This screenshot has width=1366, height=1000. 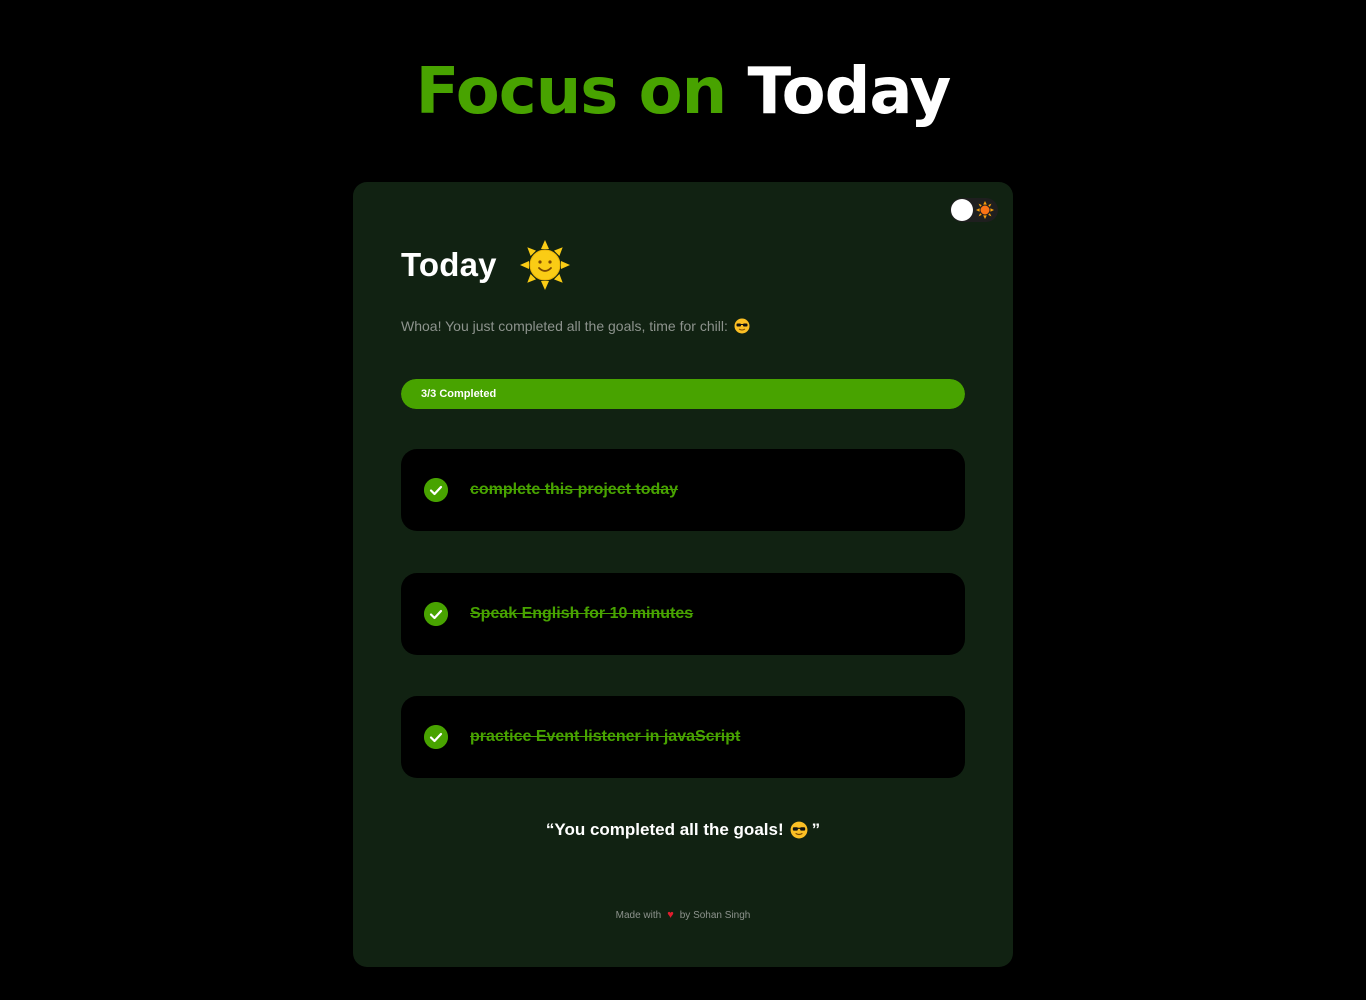 I want to click on heart-icon: ♥, so click(x=670, y=915).